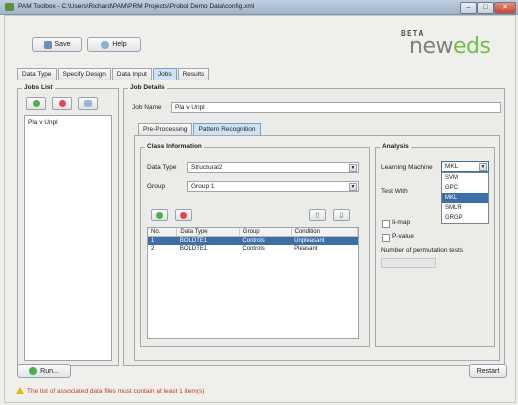 The width and height of the screenshot is (518, 405). What do you see at coordinates (386, 224) in the screenshot?
I see `ii-map-checkbox` at bounding box center [386, 224].